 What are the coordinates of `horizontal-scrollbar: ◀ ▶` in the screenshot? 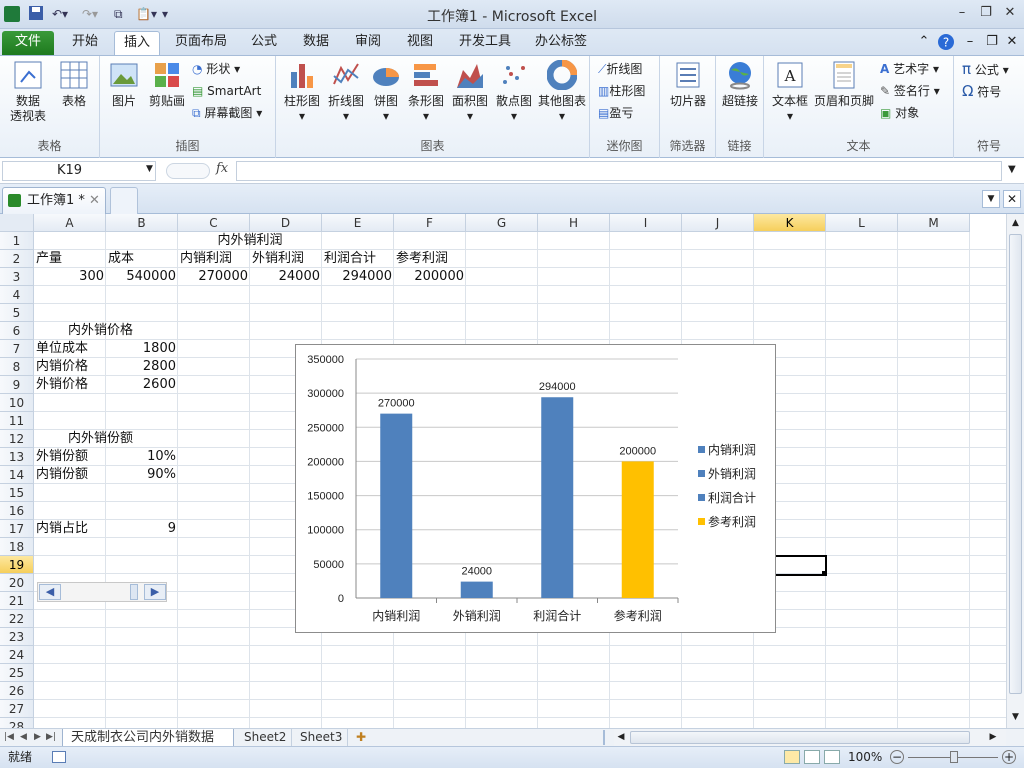 It's located at (810, 737).